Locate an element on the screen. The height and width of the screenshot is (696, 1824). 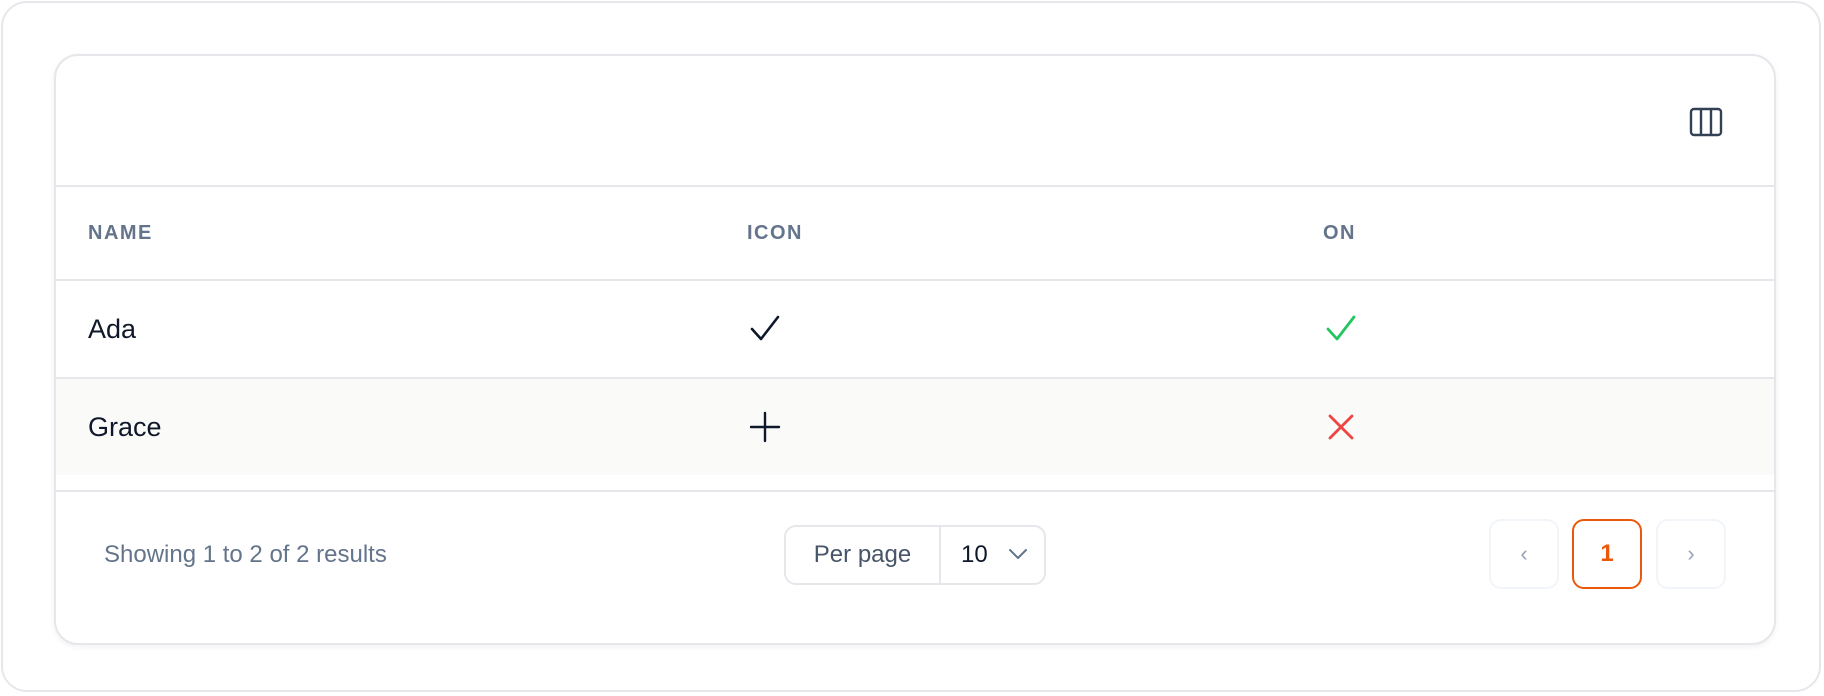
per-page-label: Per page is located at coordinates (863, 555).